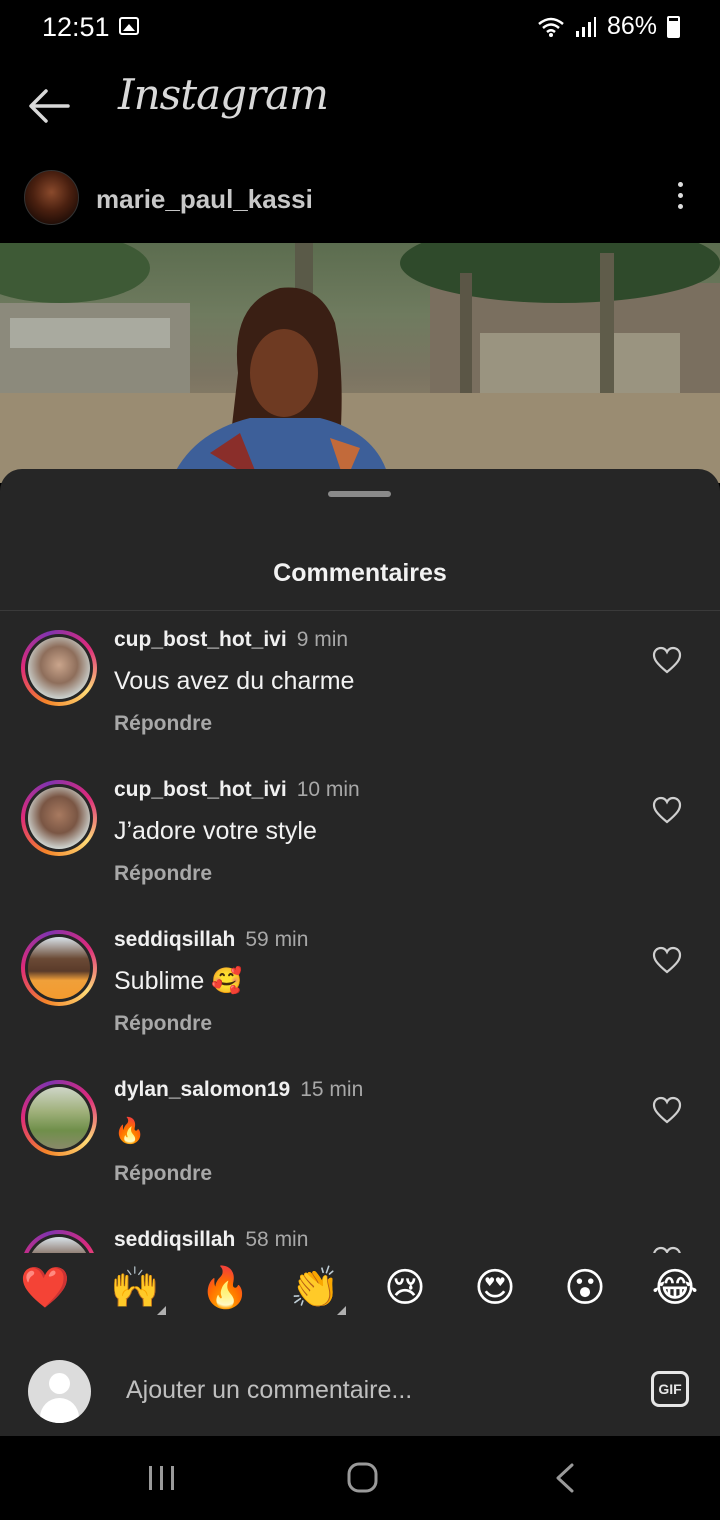 This screenshot has height=1520, width=720. Describe the element at coordinates (215, 831) in the screenshot. I see `comment-text: J’adore votre style` at that location.